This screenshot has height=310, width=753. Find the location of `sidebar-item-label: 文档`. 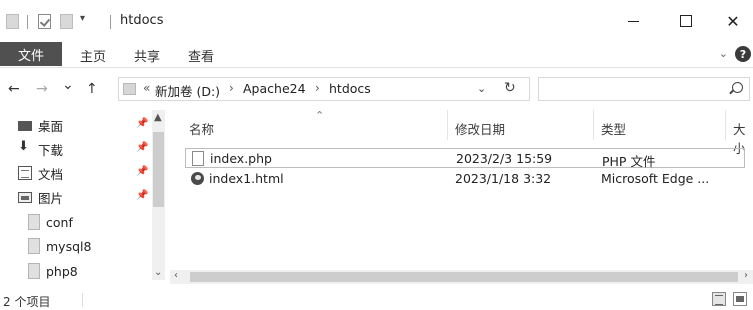

sidebar-item-label: 文档 is located at coordinates (51, 174).